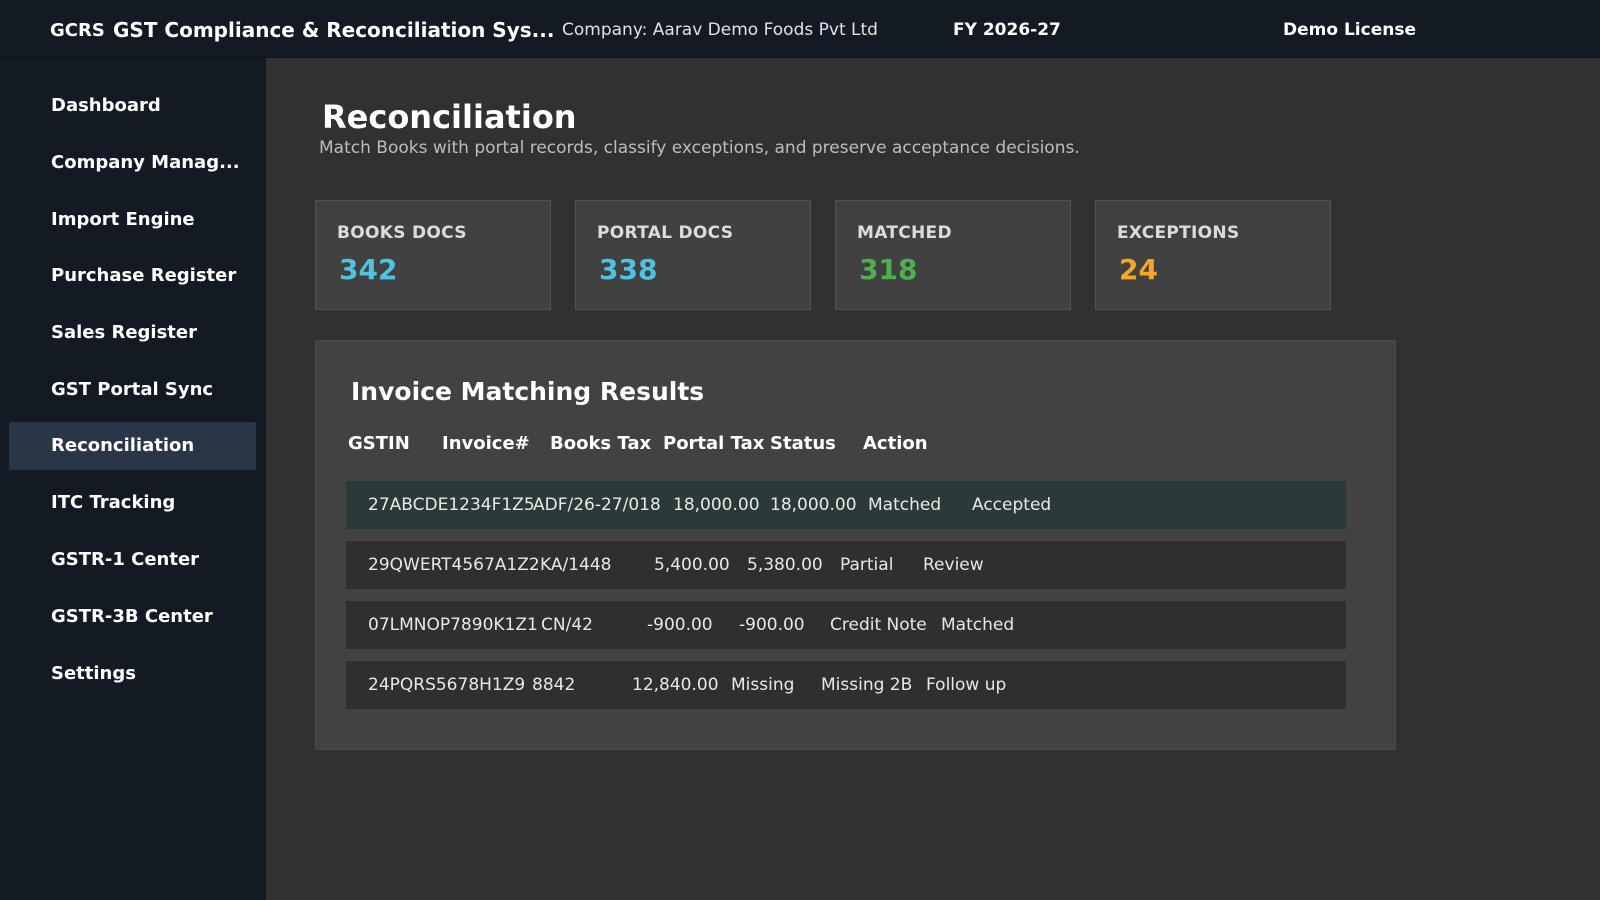 The image size is (1600, 900). I want to click on cell-gstin: 29QWERT4567A1Z2, so click(454, 565).